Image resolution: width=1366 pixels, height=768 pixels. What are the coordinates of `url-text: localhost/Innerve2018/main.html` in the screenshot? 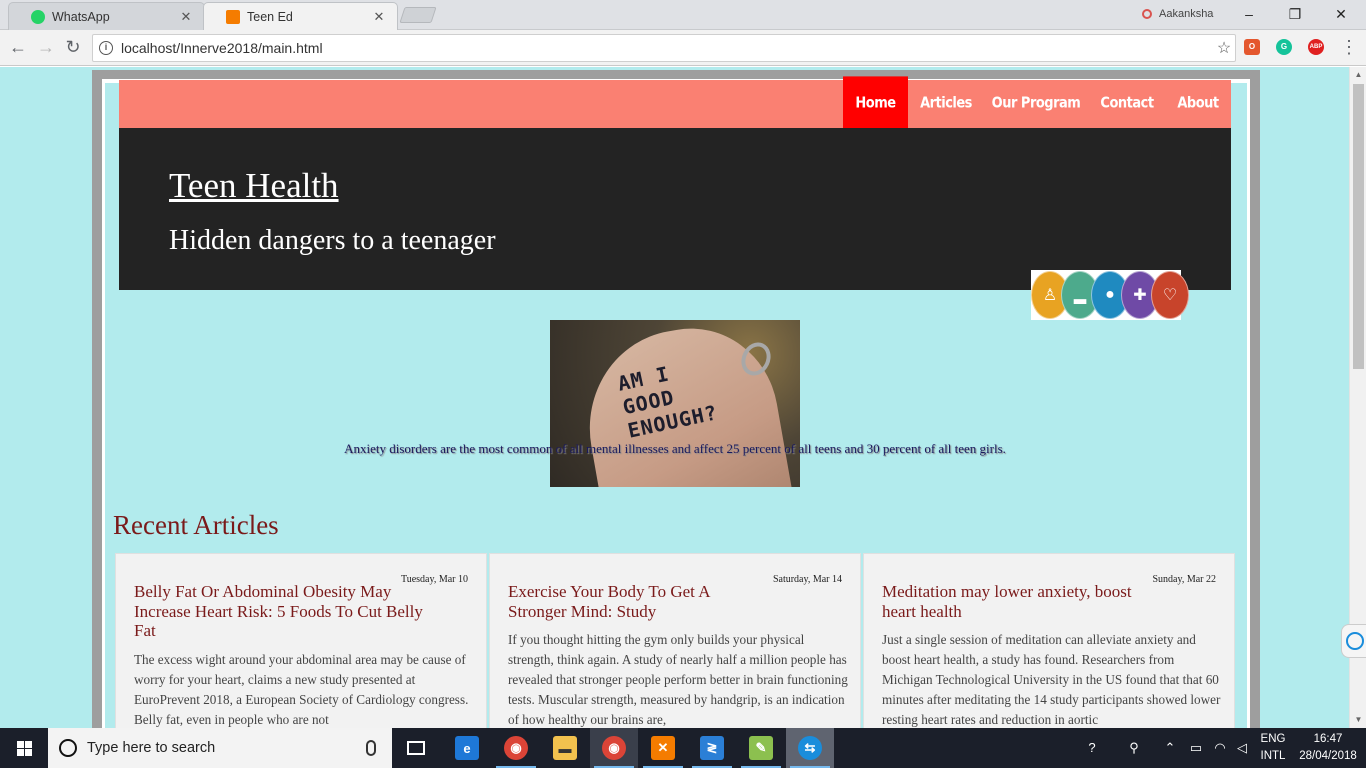 It's located at (222, 48).